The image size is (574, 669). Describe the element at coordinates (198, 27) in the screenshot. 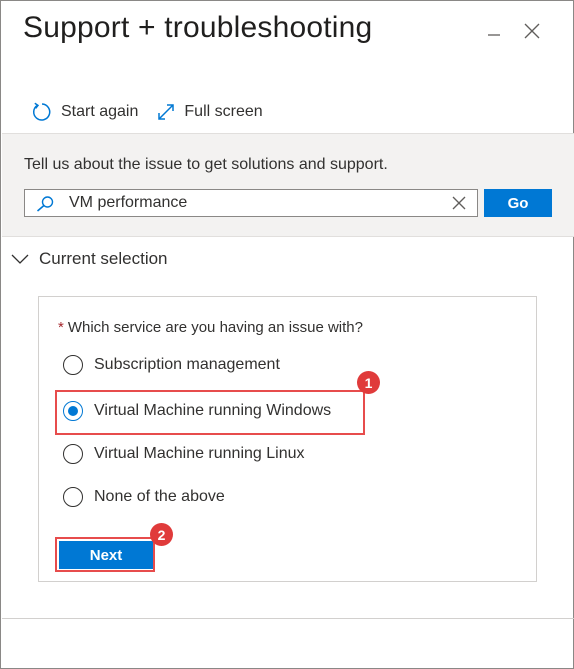

I see `panel-title: Support + troubleshooting` at that location.